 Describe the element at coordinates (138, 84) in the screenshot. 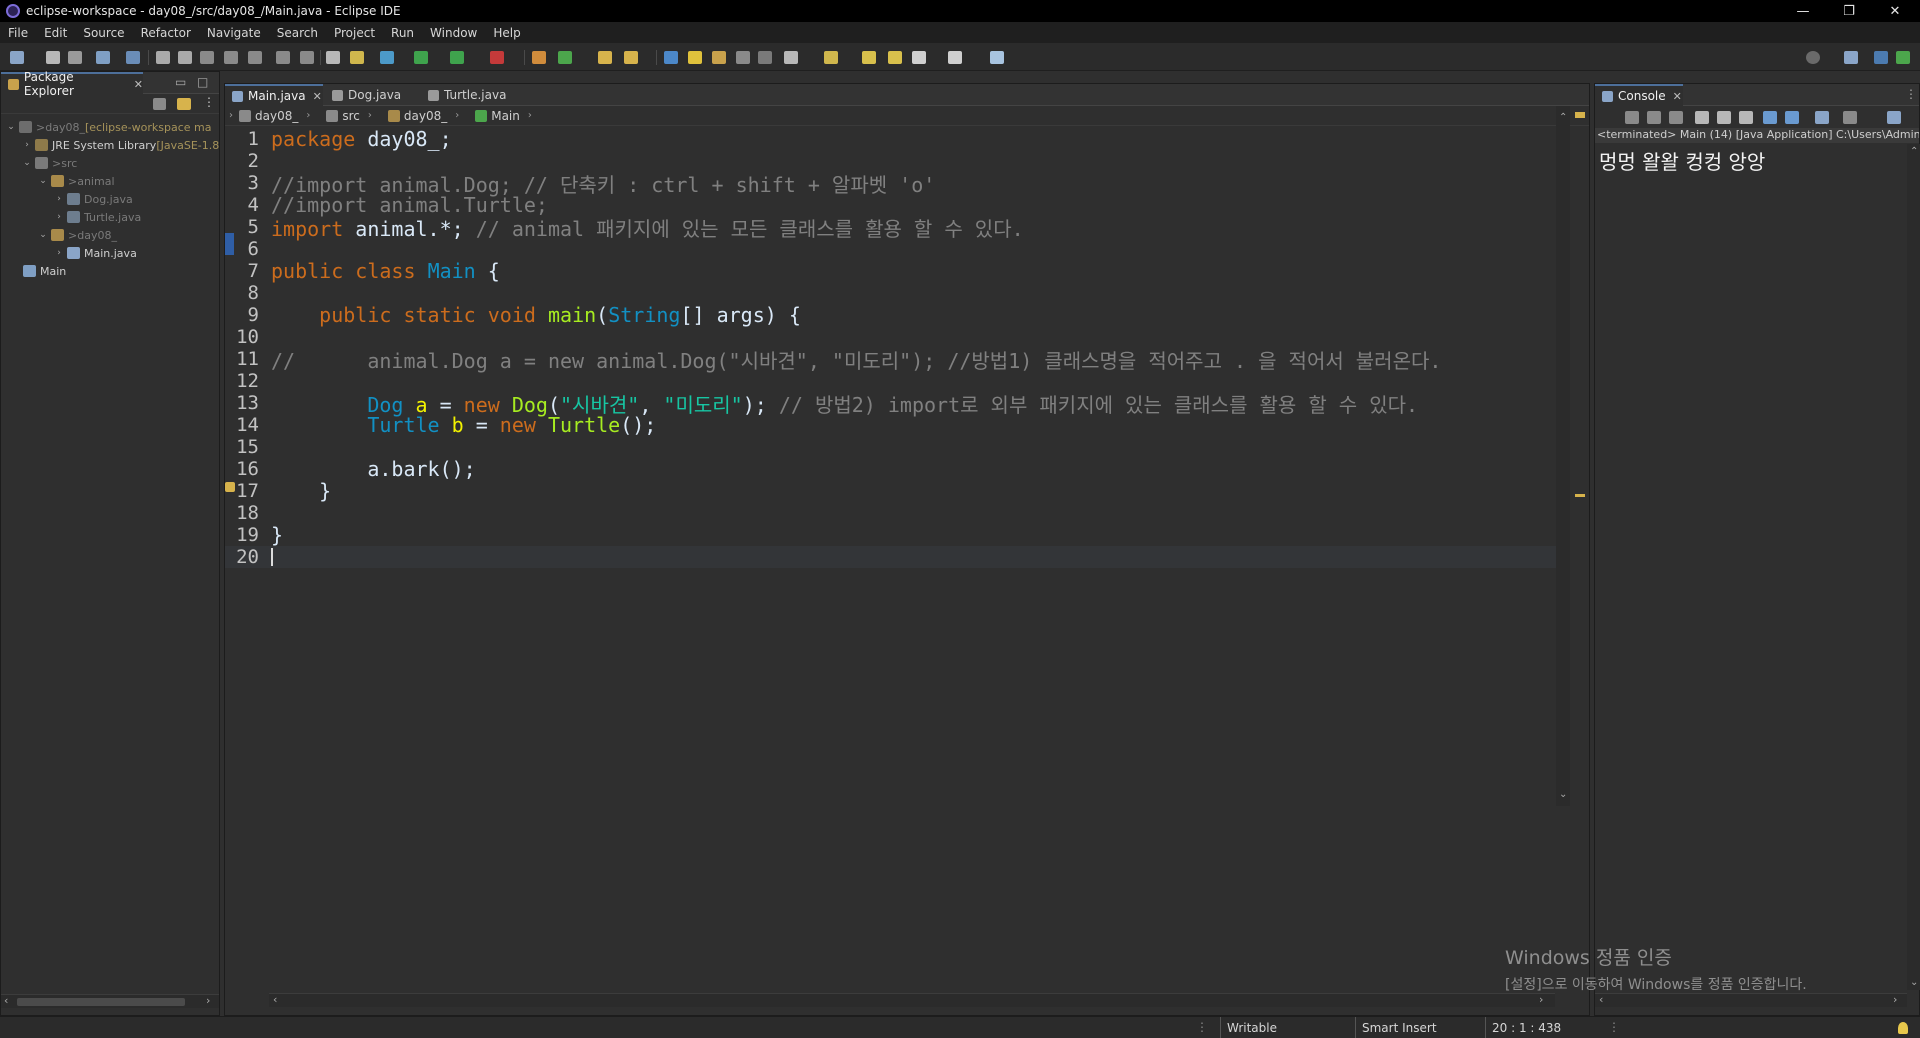

I see `close-icon: ✕` at that location.